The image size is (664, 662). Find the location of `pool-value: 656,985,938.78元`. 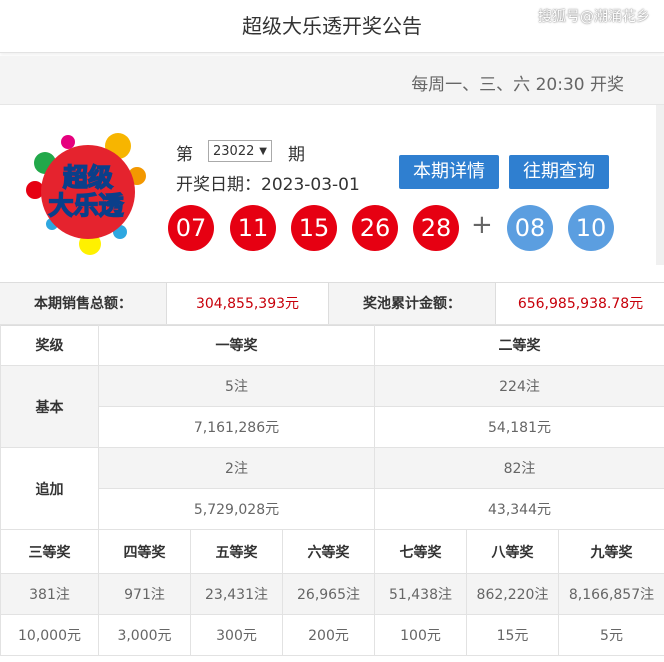

pool-value: 656,985,938.78元 is located at coordinates (579, 304).